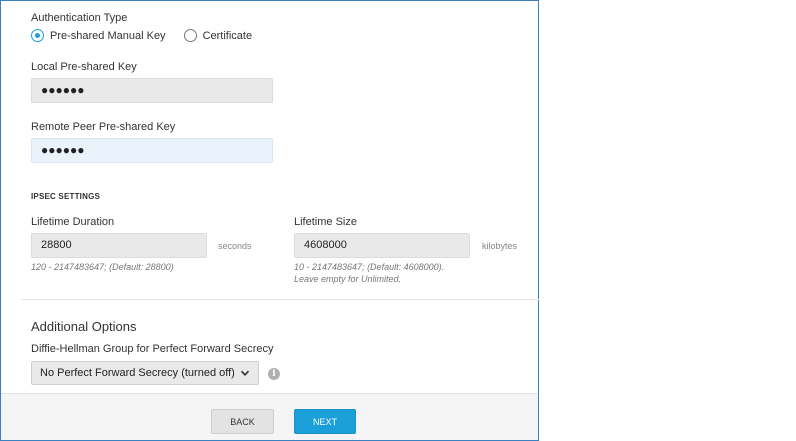 This screenshot has height=441, width=796. What do you see at coordinates (73, 222) in the screenshot?
I see `lifetime-duration-label: Lifetime Duration` at bounding box center [73, 222].